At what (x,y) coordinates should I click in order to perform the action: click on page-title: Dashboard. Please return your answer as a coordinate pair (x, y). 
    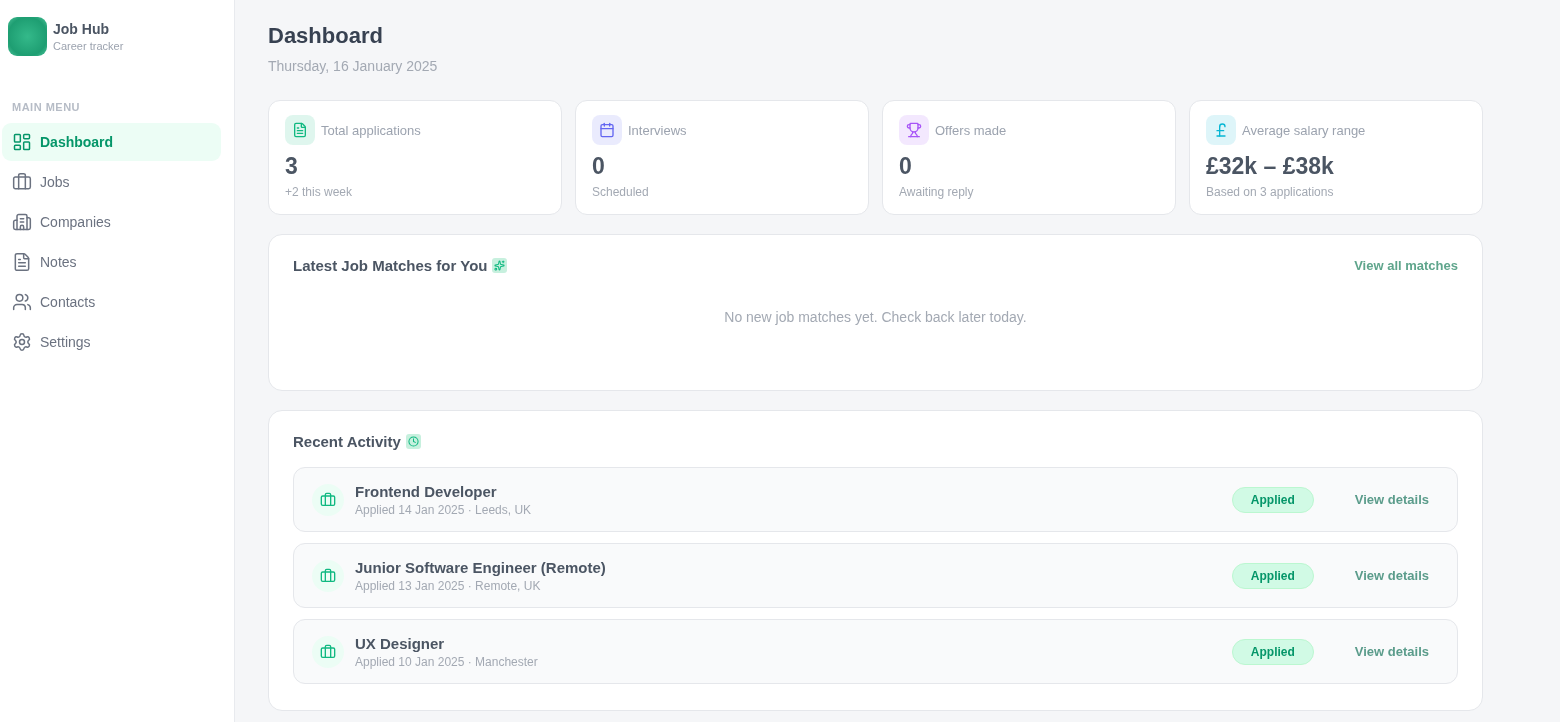
    Looking at the image, I should click on (325, 36).